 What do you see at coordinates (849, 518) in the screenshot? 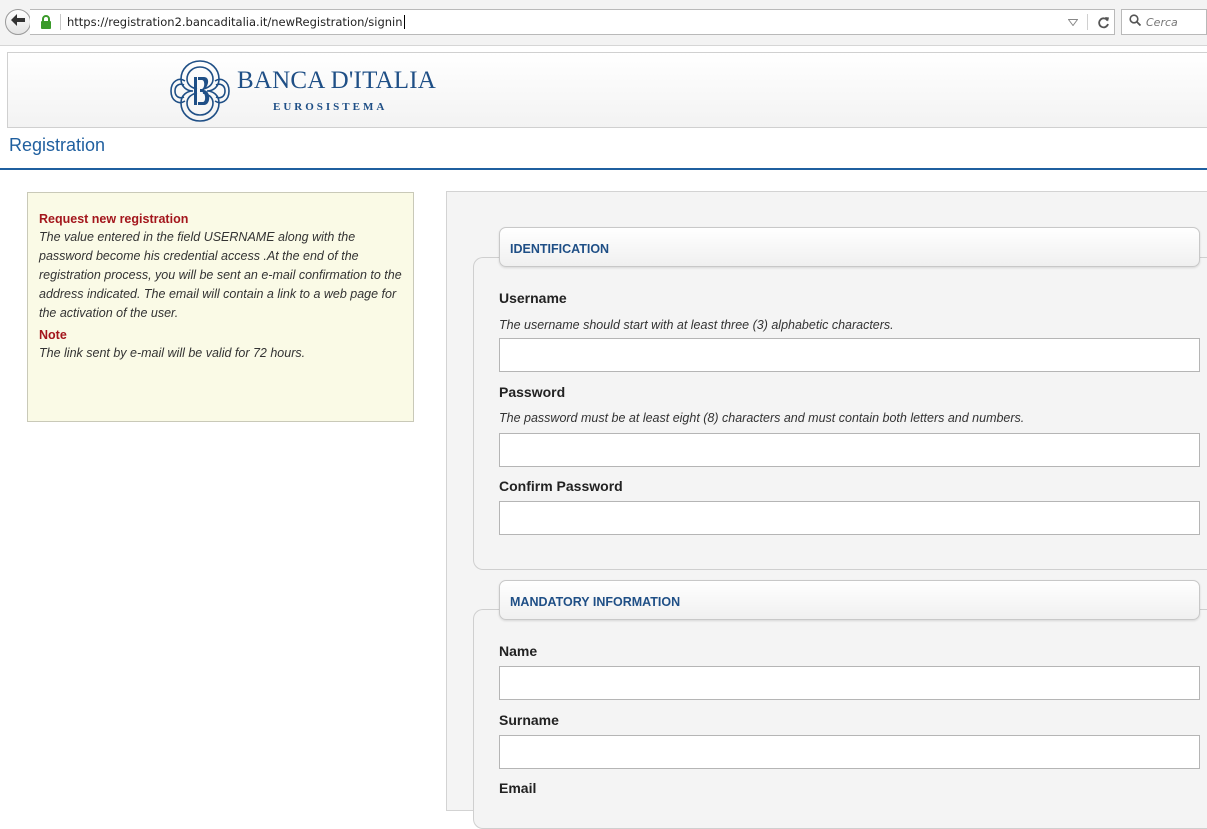
I see `confirm-password-input` at bounding box center [849, 518].